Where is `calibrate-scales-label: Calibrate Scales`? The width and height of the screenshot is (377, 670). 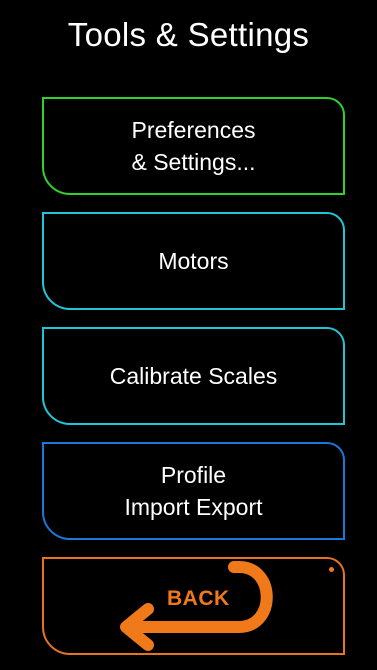
calibrate-scales-label: Calibrate Scales is located at coordinates (193, 376).